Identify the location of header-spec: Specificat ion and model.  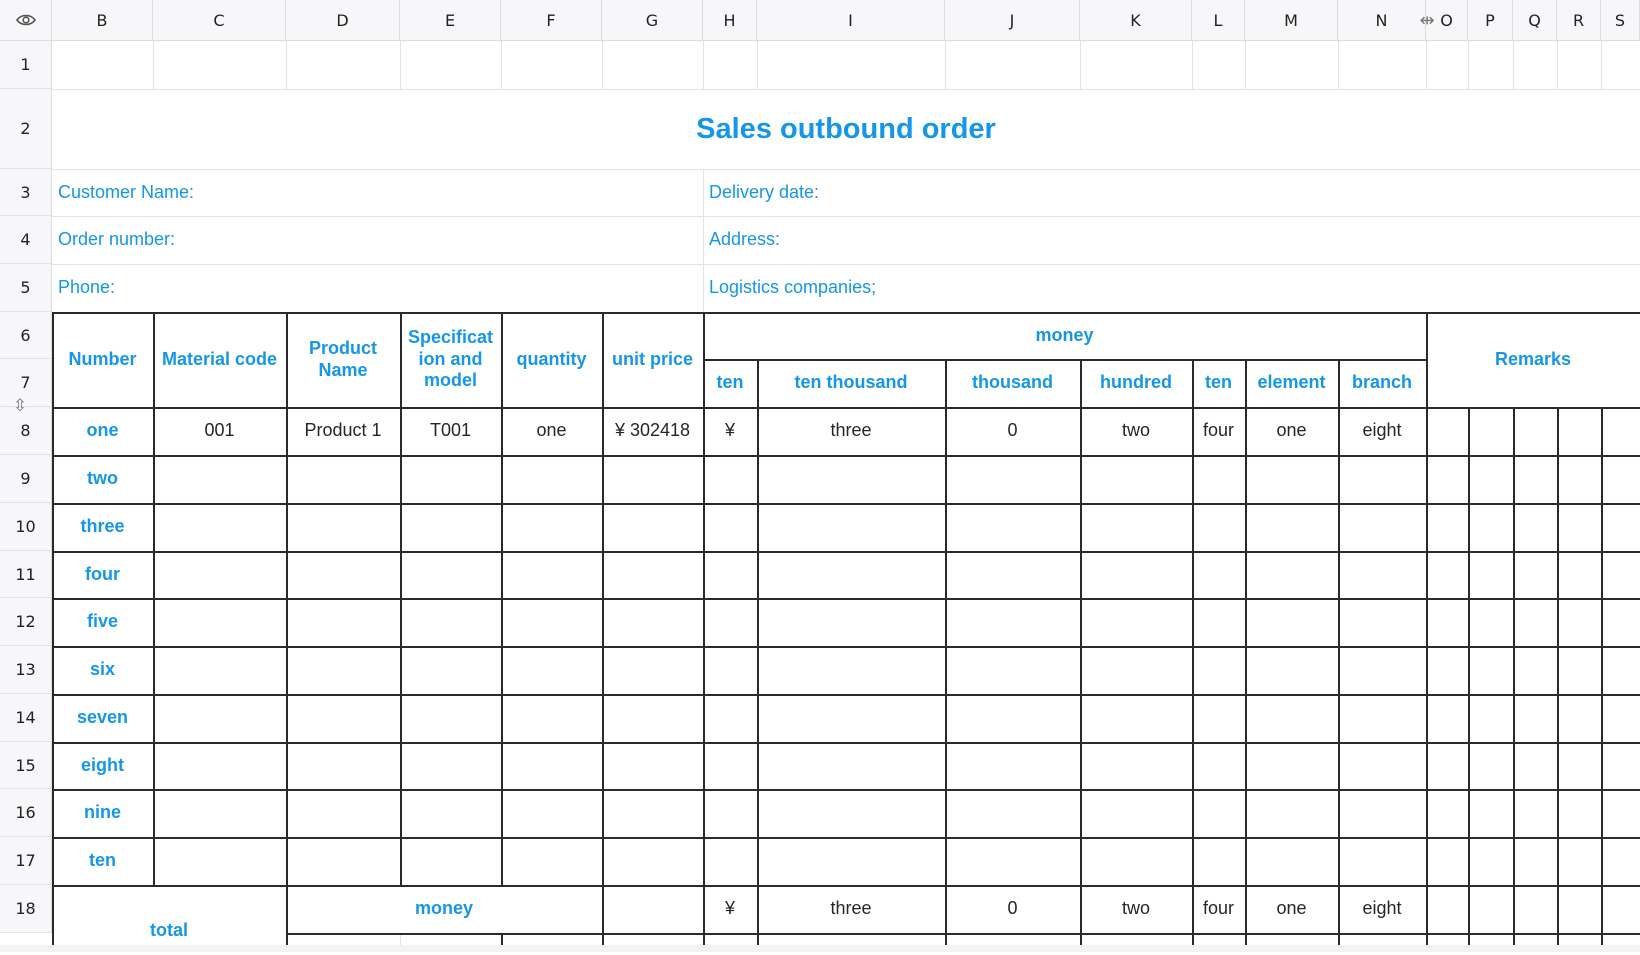
(450, 359).